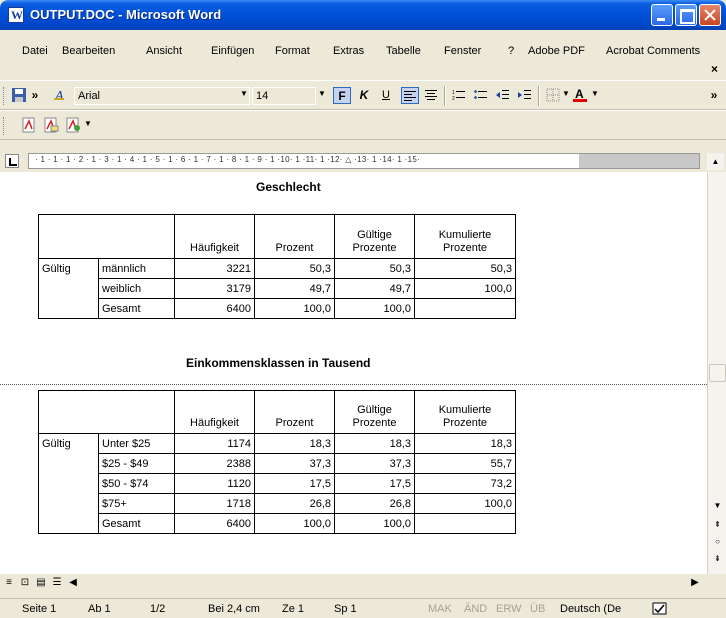 The height and width of the screenshot is (618, 726). Describe the element at coordinates (459, 95) in the screenshot. I see `numbered-list-icon: 12` at that location.